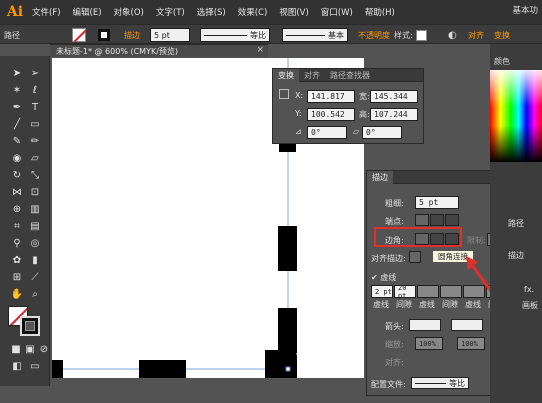  I want to click on menu-type: 文字(T), so click(170, 12).